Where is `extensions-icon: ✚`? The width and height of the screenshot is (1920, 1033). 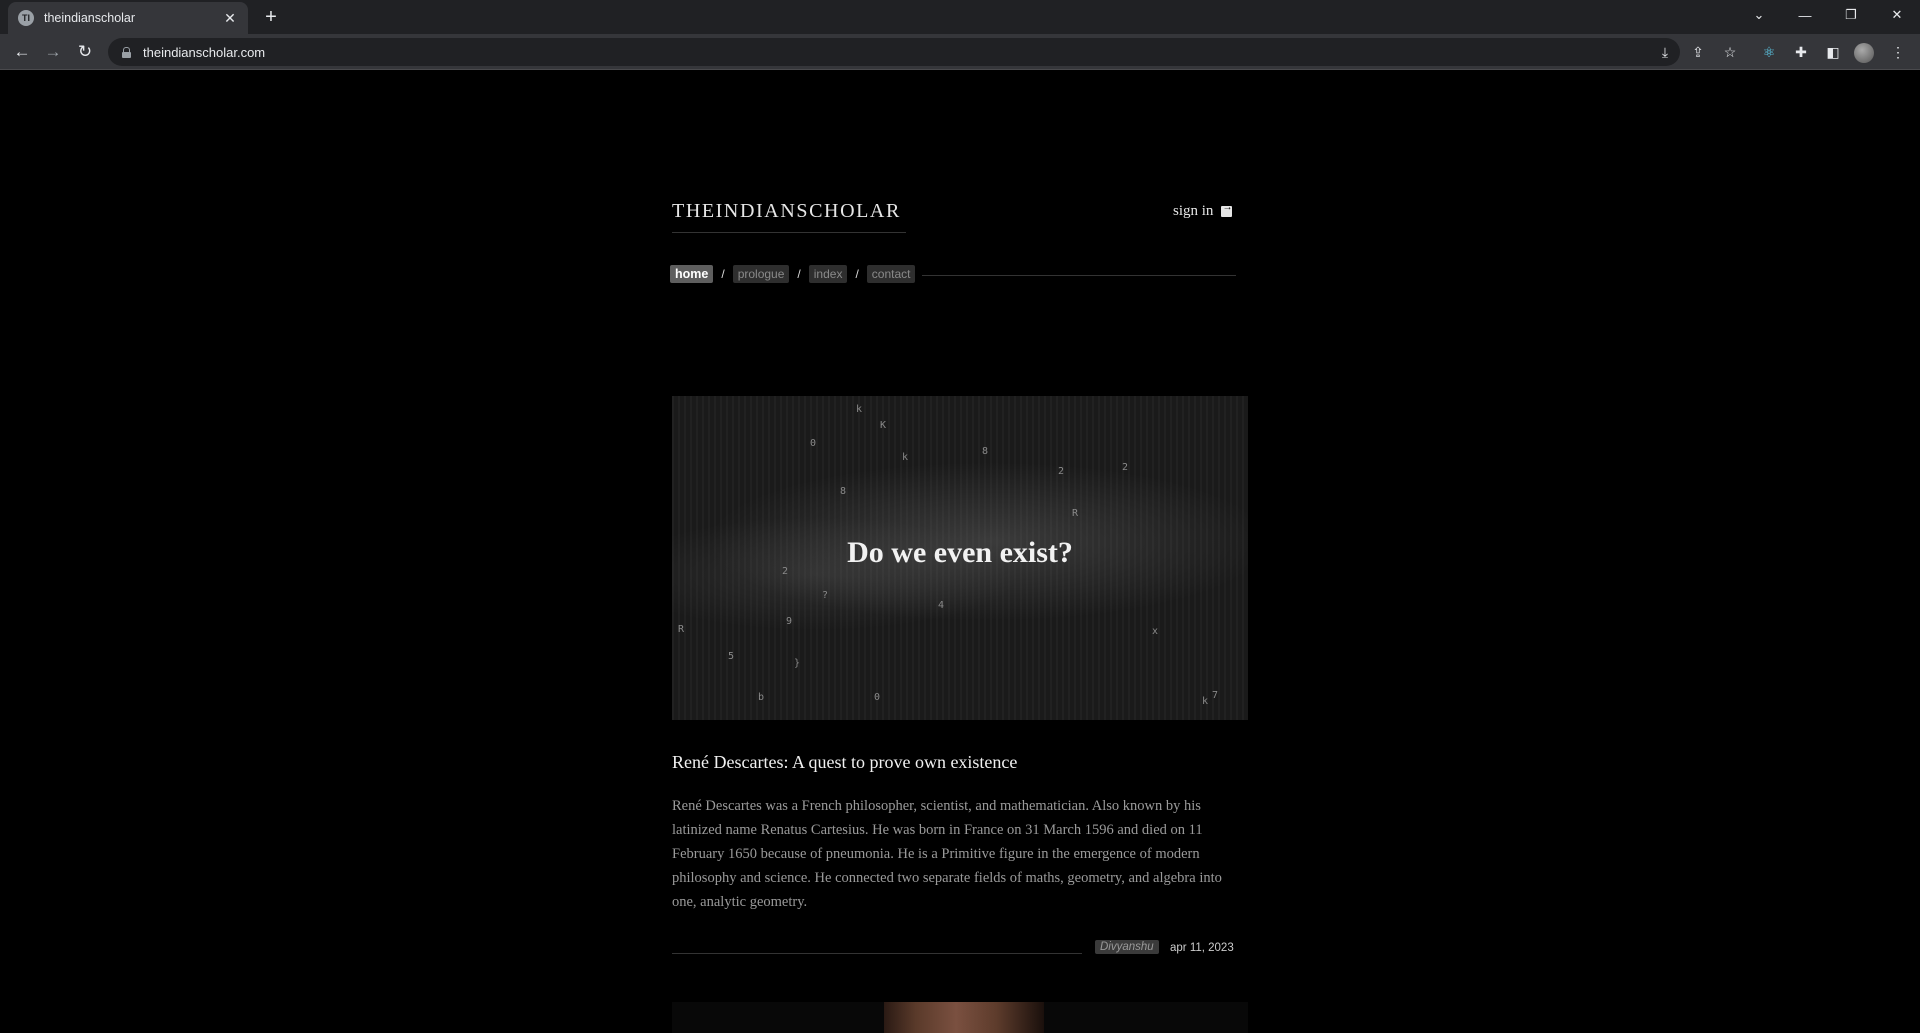
extensions-icon: ✚ is located at coordinates (1801, 52).